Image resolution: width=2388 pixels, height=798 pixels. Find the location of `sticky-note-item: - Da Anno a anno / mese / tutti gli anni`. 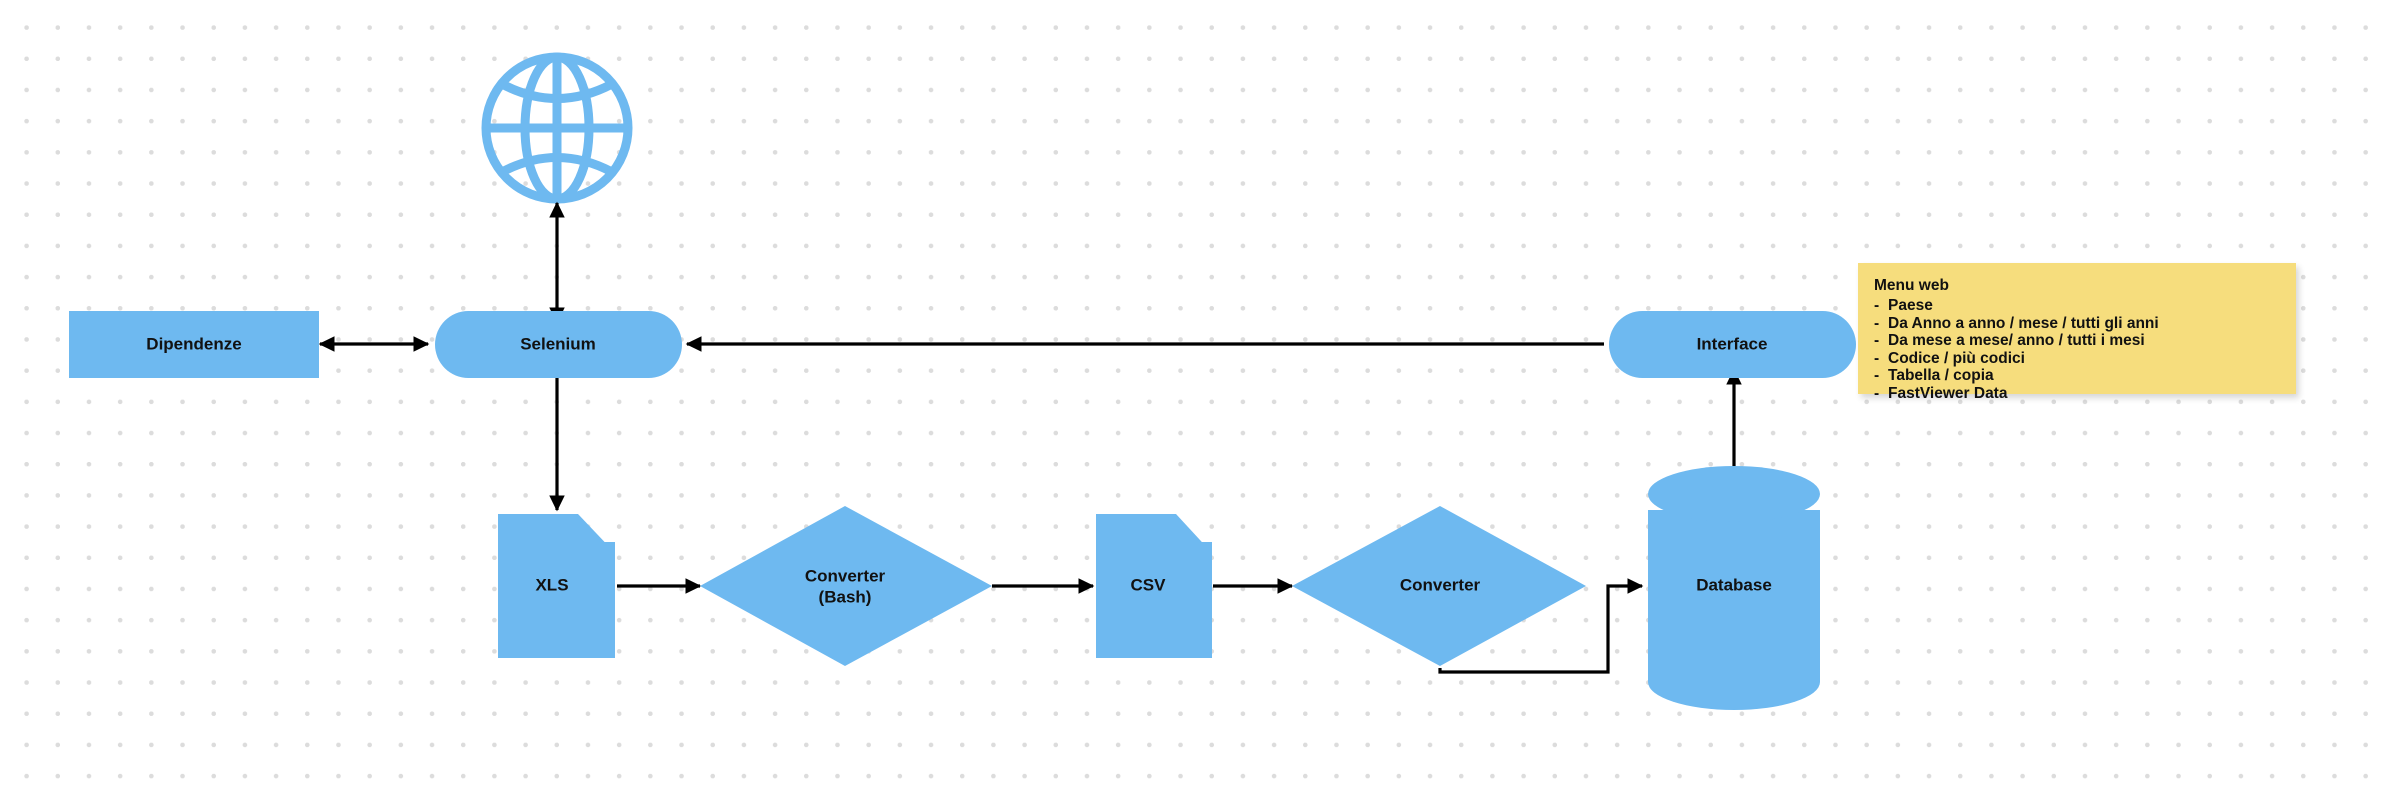

sticky-note-item: - Da Anno a anno / mese / tutti gli anni is located at coordinates (2077, 324).